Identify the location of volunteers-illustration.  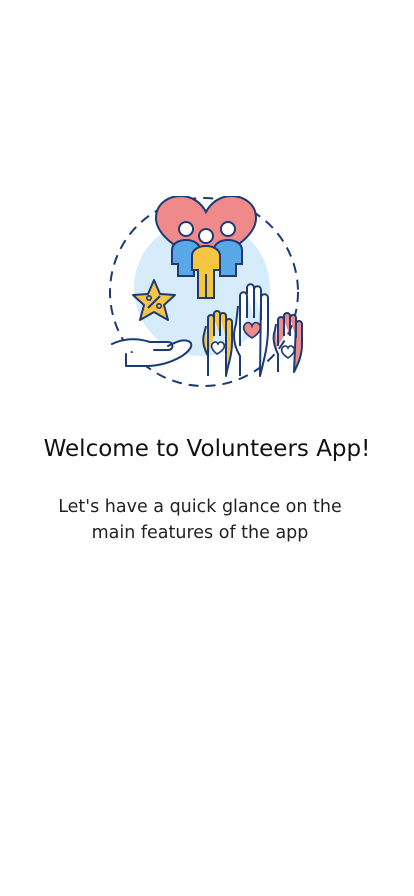
(206, 294).